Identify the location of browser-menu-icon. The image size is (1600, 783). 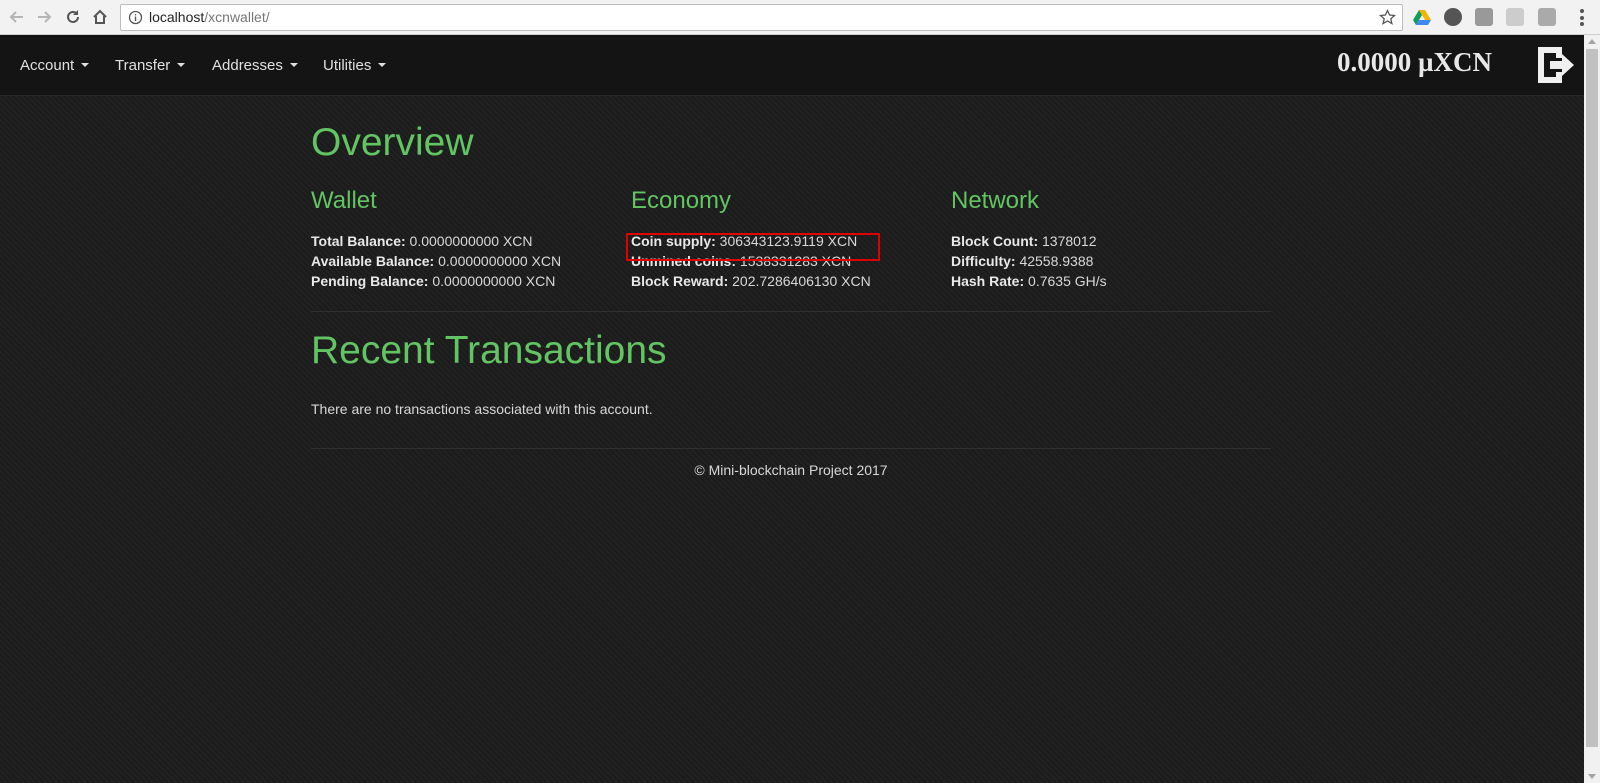
(1582, 17).